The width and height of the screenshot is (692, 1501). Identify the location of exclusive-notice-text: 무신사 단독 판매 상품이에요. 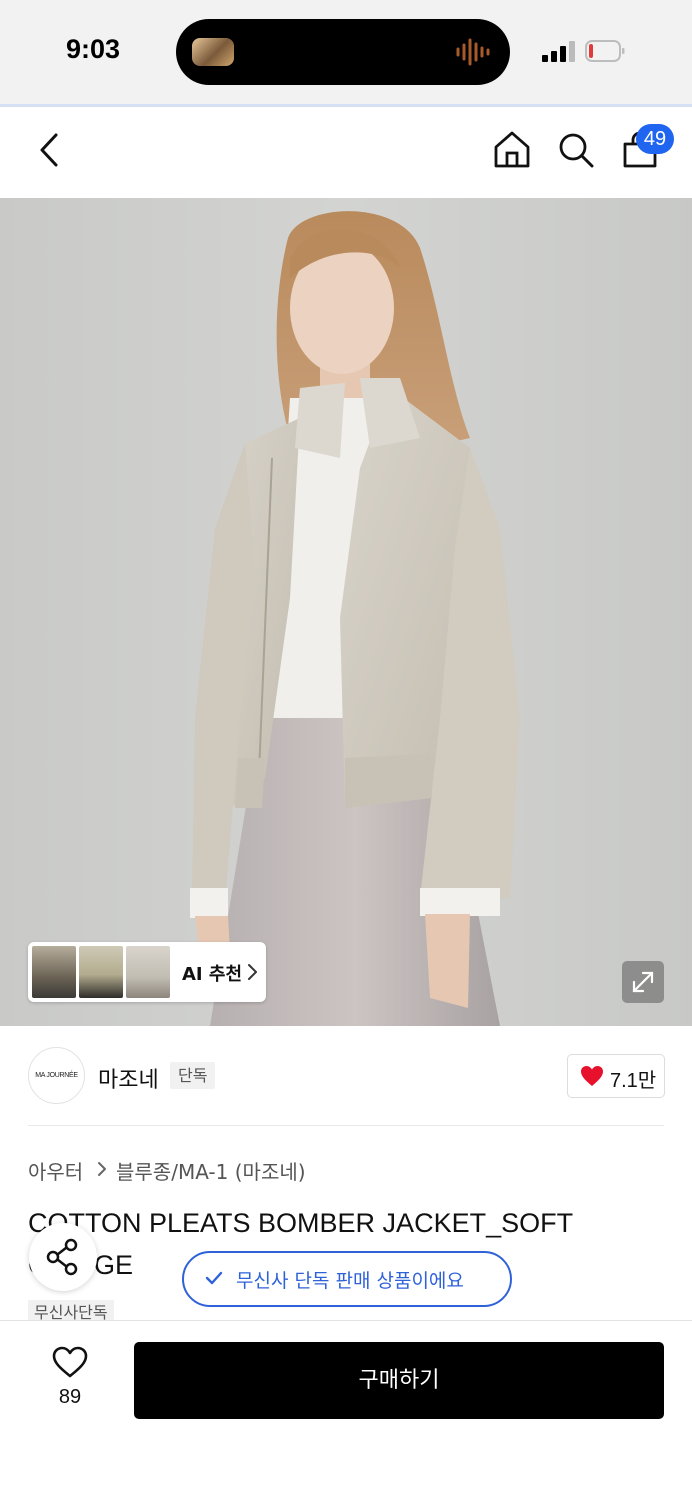
(350, 1281).